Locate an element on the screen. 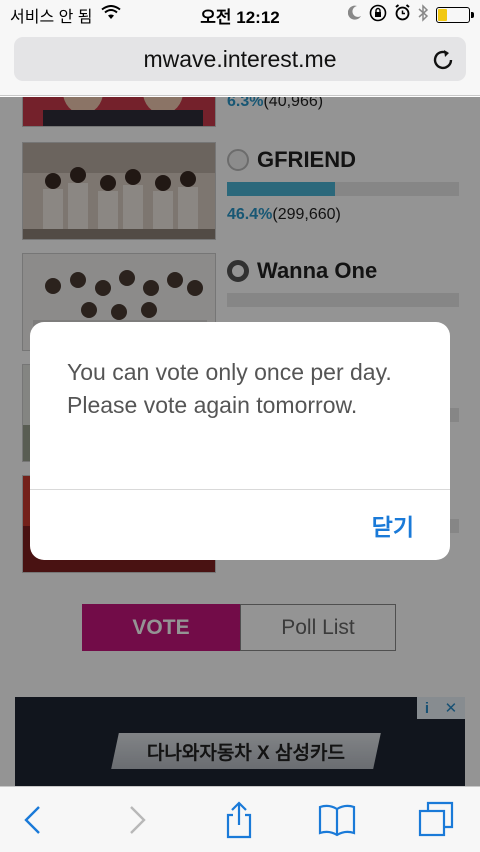 The width and height of the screenshot is (480, 852). chevron-right-icon is located at coordinates (137, 820).